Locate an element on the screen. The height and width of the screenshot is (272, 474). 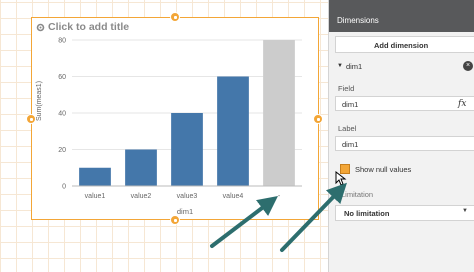
resize-handle-top is located at coordinates (175, 17).